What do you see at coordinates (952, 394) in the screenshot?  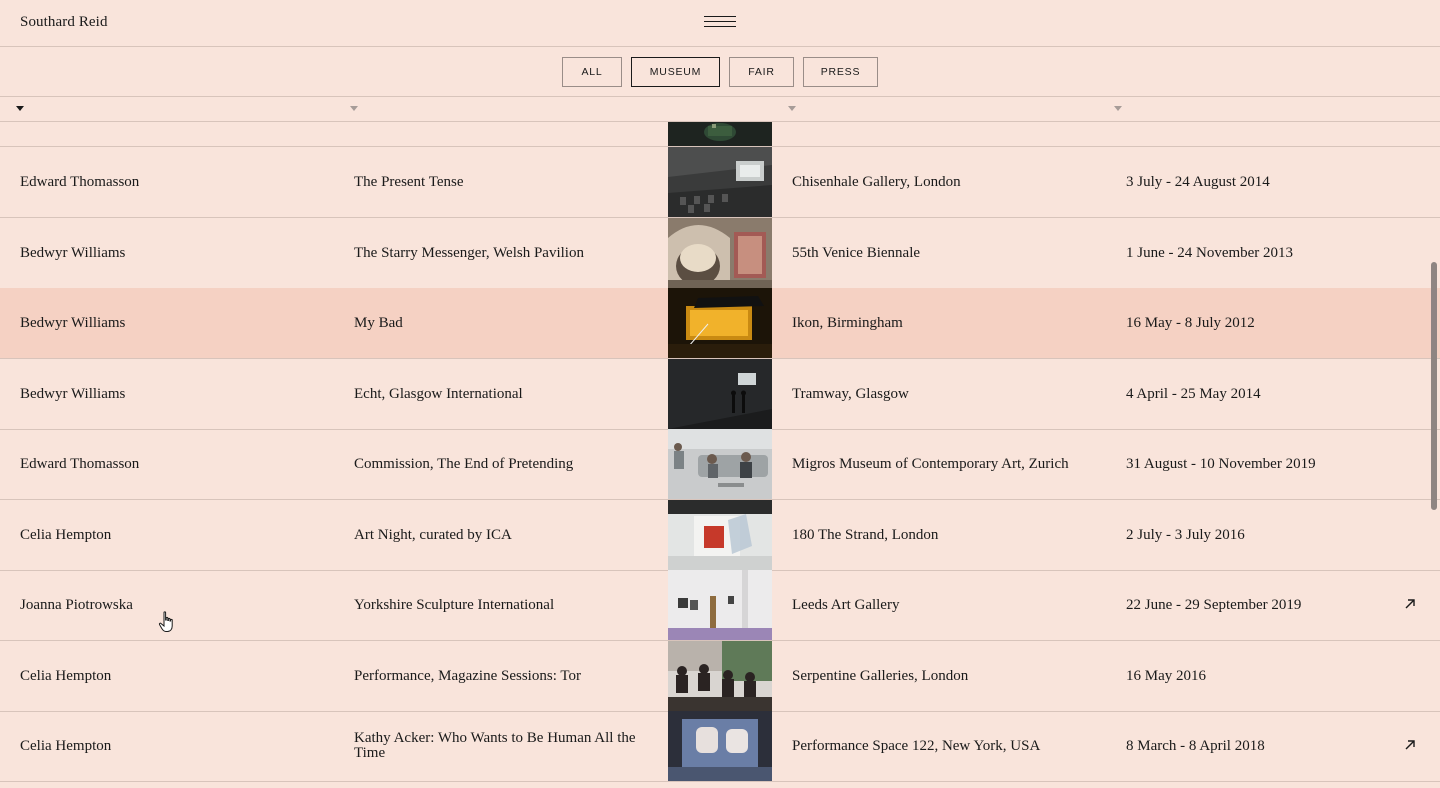 I see `venue: Tramway, Glasgow` at bounding box center [952, 394].